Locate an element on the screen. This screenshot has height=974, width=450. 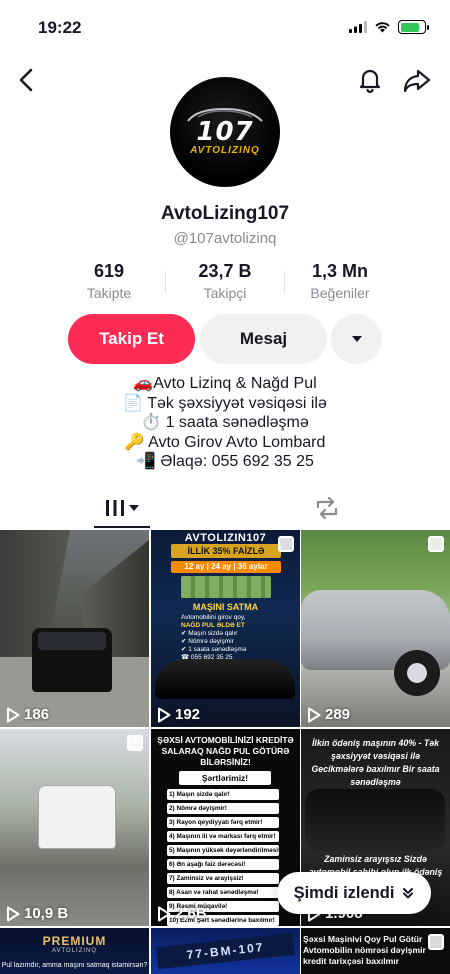
car-logo-icon is located at coordinates (225, 114).